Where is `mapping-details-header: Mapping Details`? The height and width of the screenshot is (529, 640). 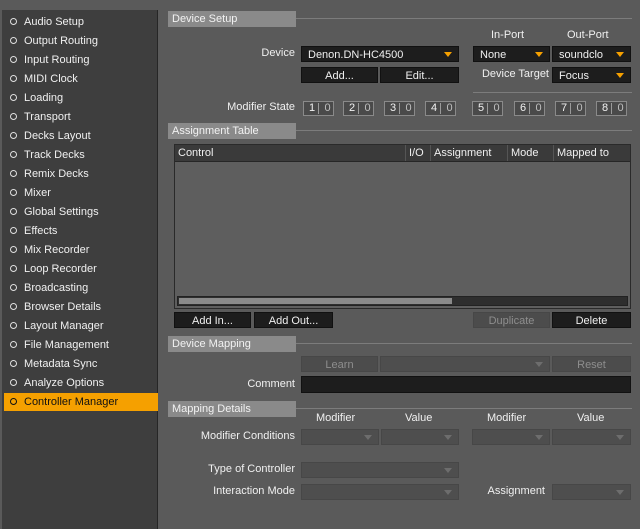 mapping-details-header: Mapping Details is located at coordinates (232, 409).